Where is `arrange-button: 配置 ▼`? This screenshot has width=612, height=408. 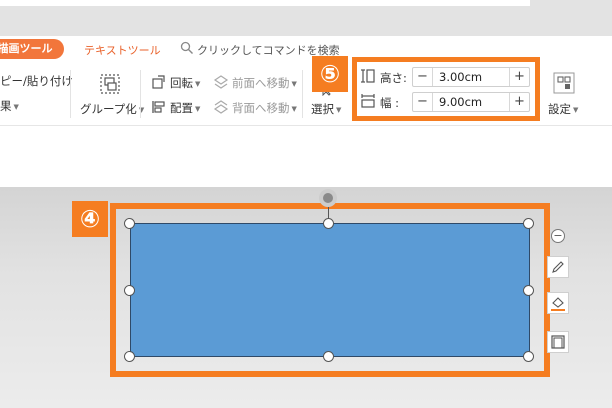 arrange-button: 配置 ▼ is located at coordinates (185, 108).